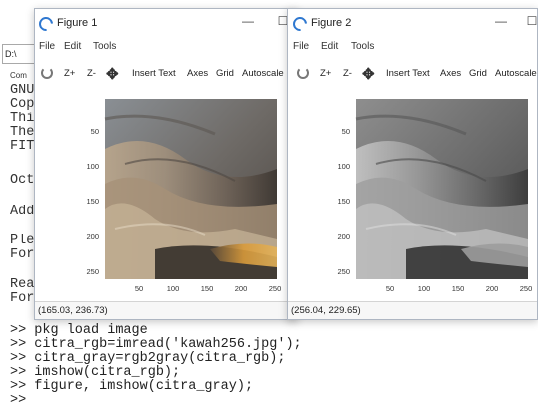 Image resolution: width=538 pixels, height=405 pixels. I want to click on console-log-line: Ple, so click(22, 241).